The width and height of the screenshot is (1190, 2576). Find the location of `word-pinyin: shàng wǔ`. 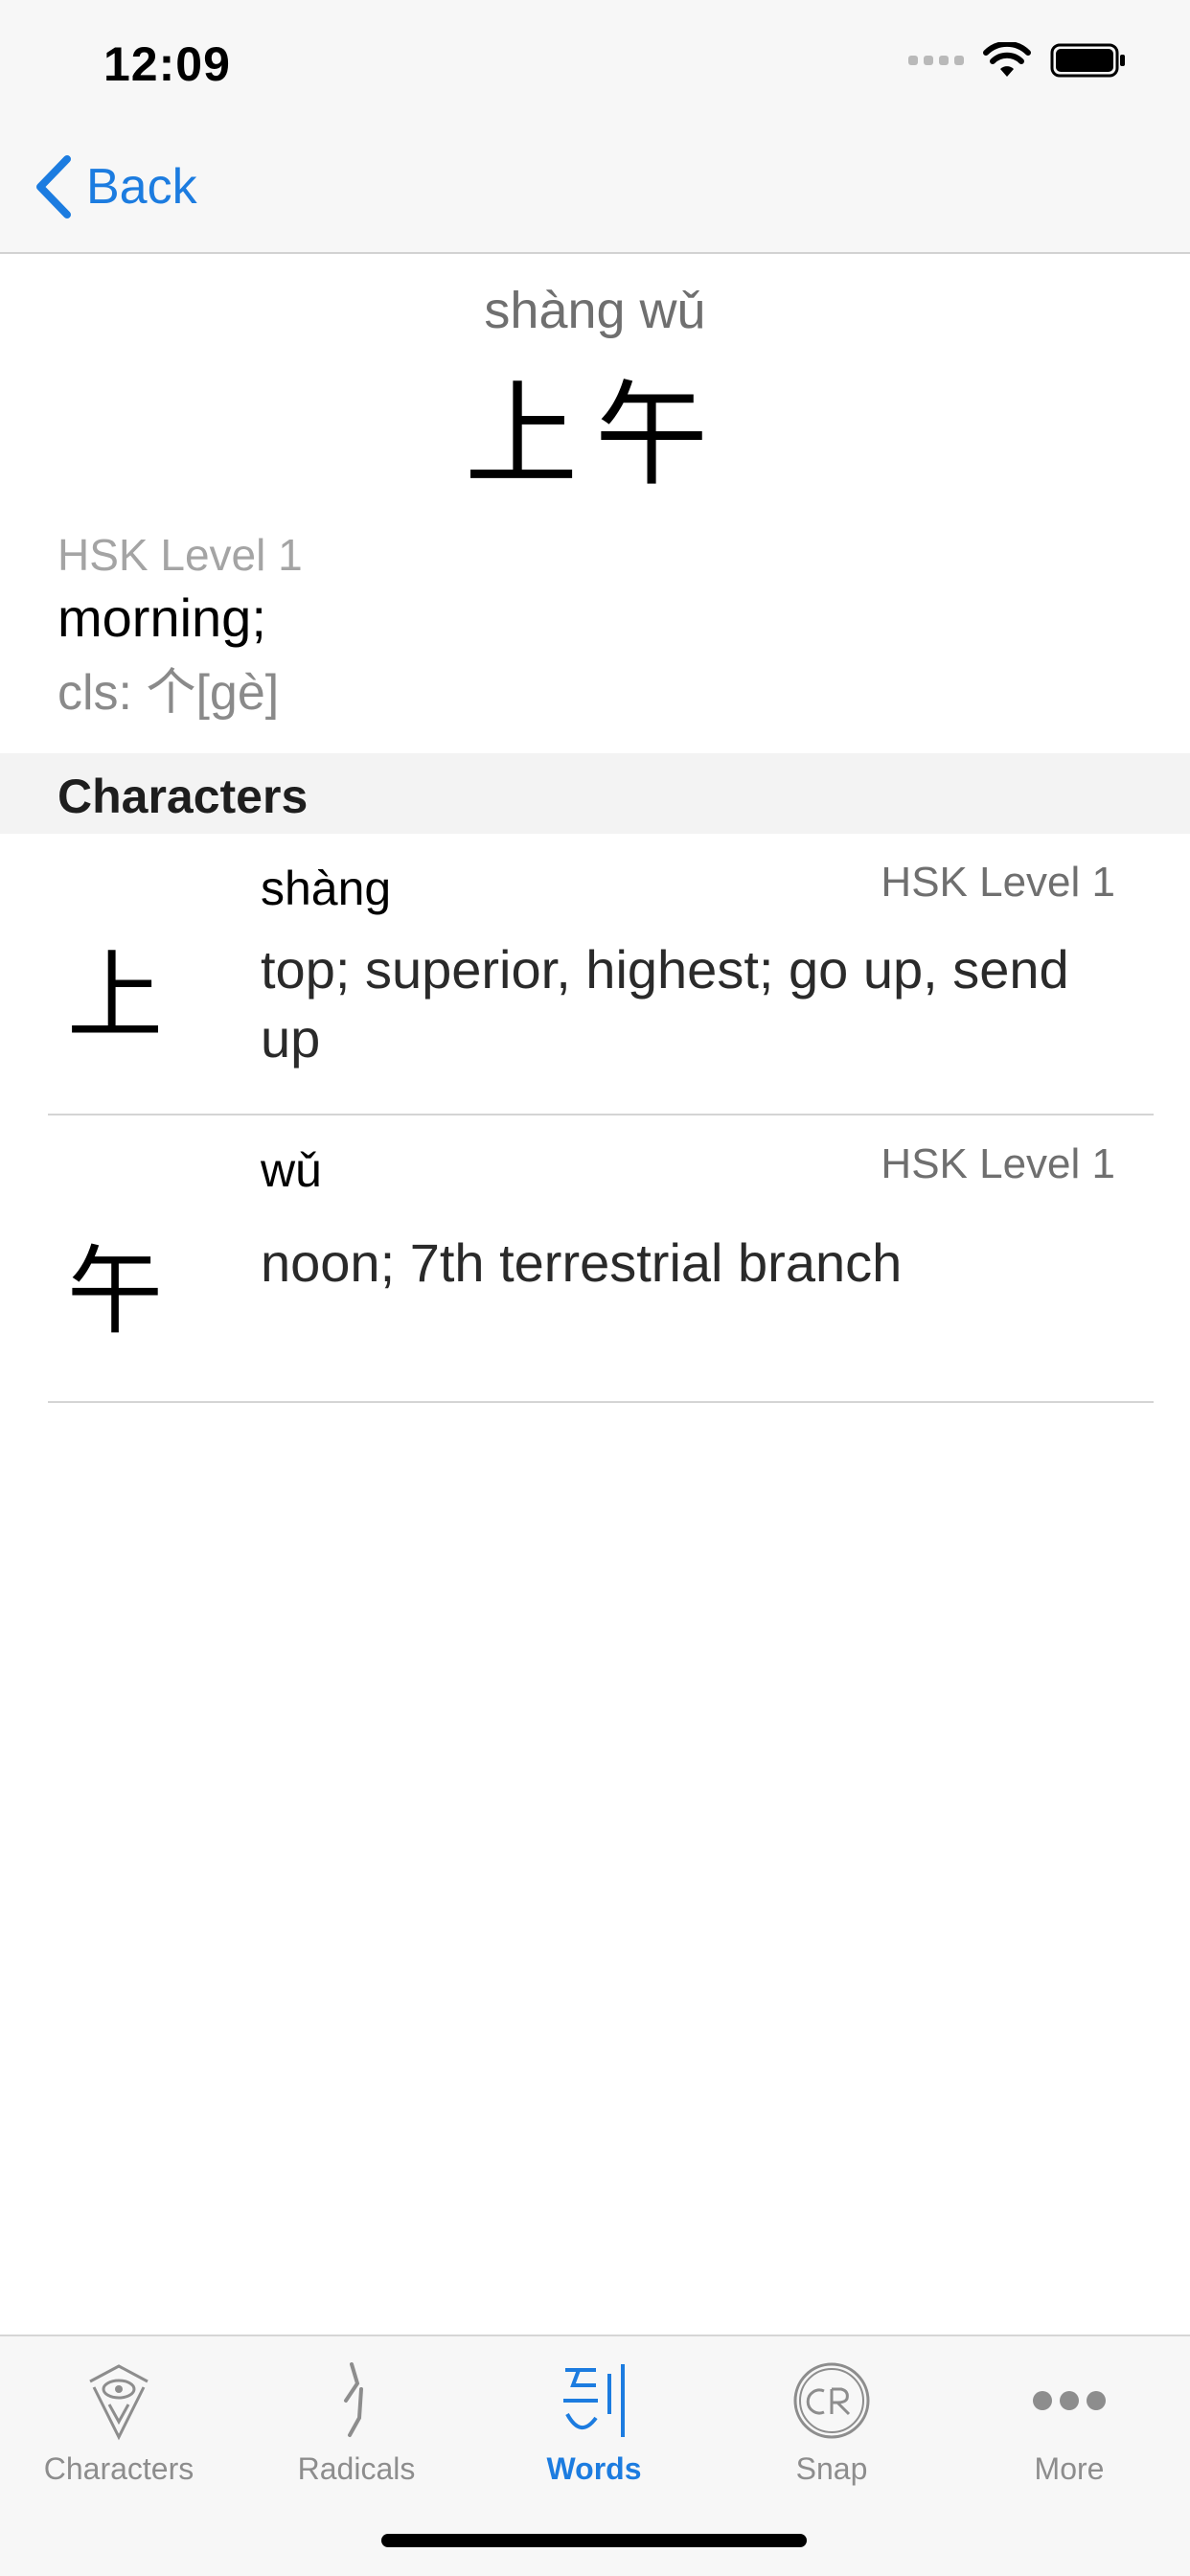

word-pinyin: shàng wǔ is located at coordinates (595, 310).